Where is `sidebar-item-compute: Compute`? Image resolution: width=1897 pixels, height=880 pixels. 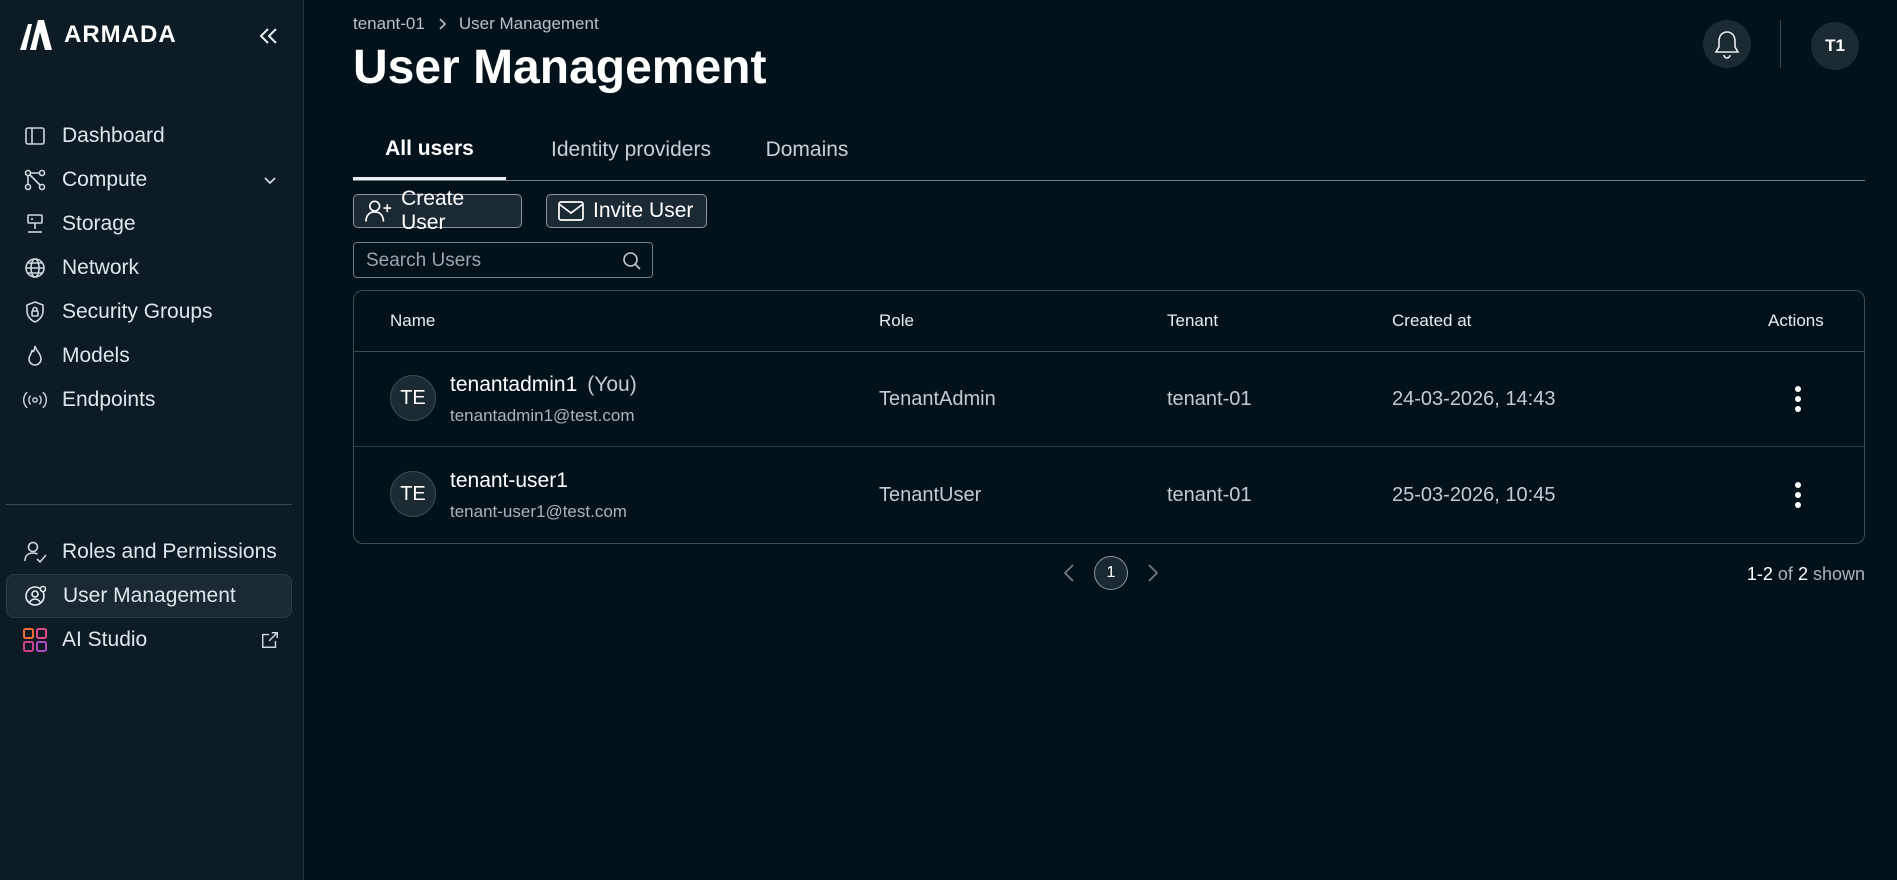 sidebar-item-compute: Compute is located at coordinates (149, 180).